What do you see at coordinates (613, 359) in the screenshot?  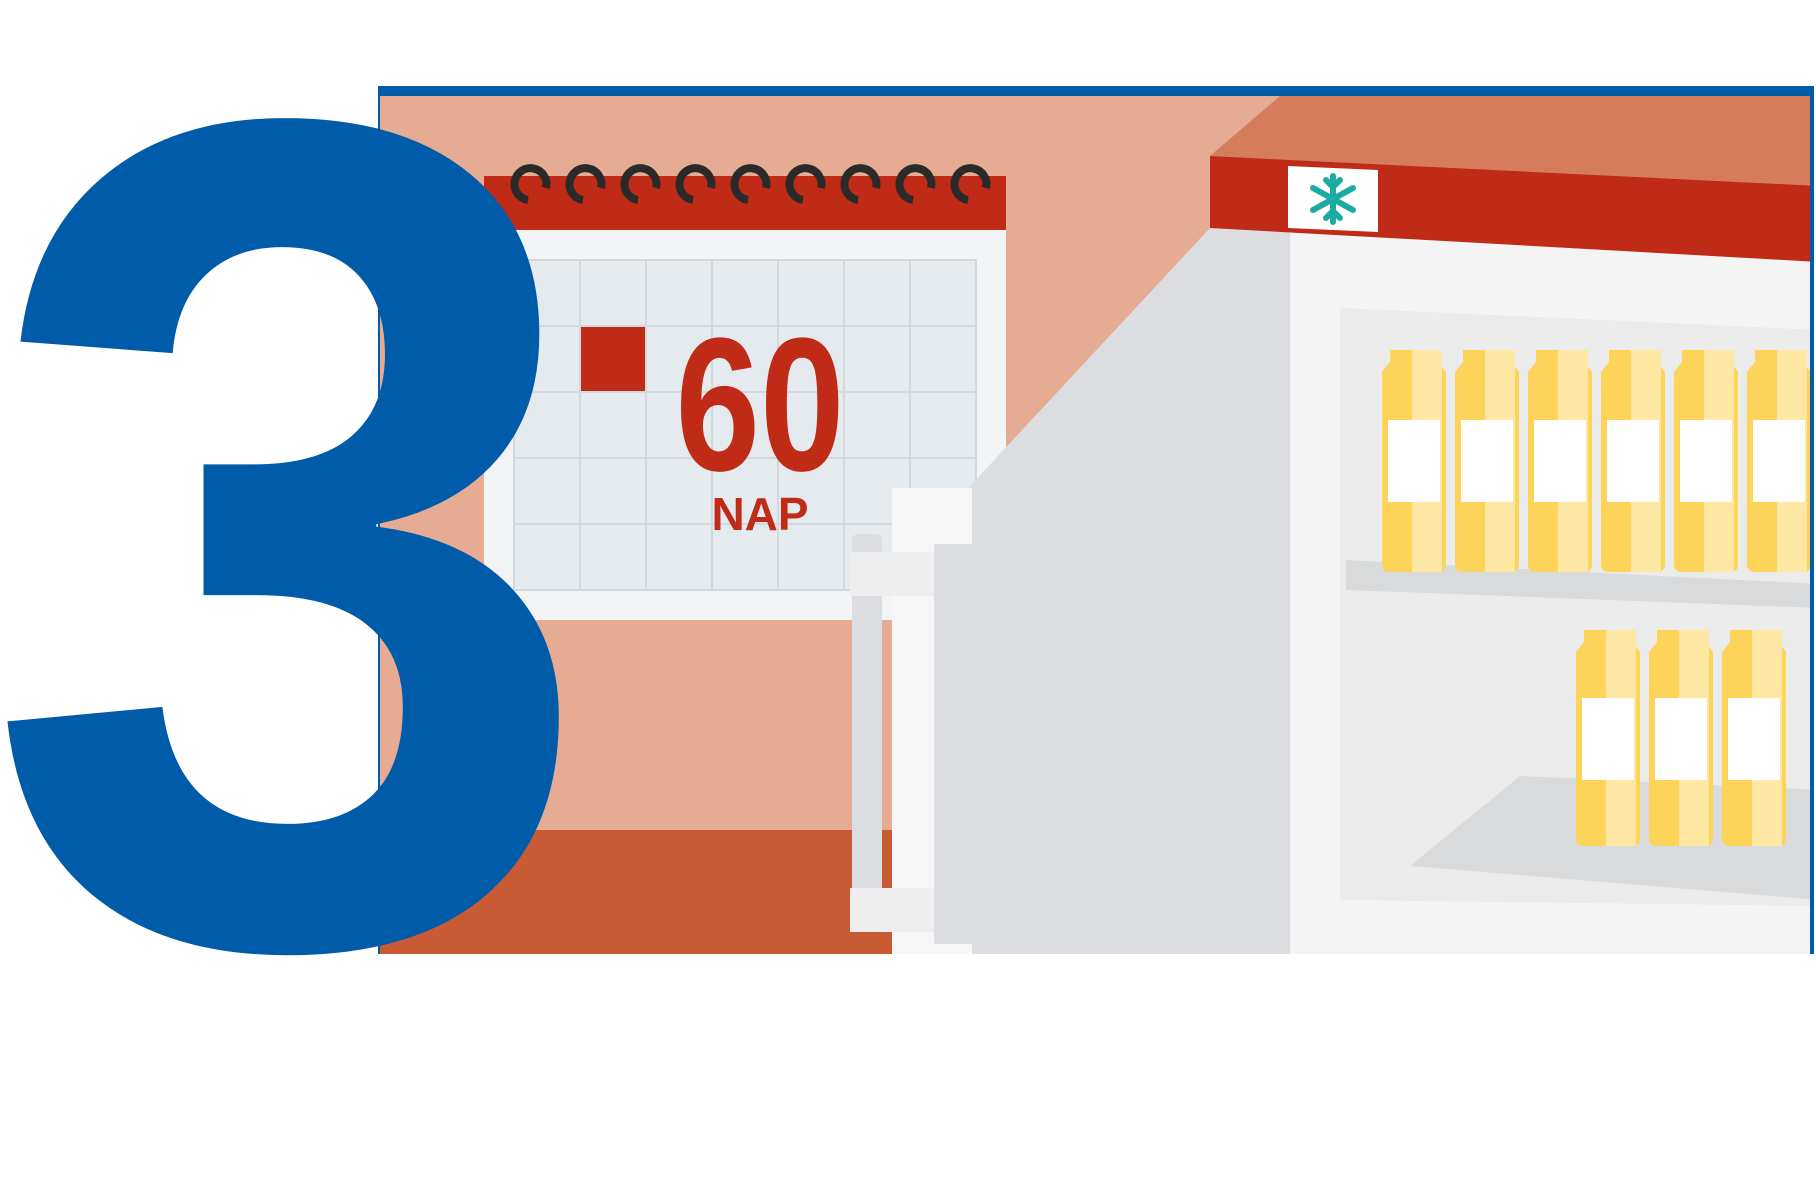 I see `calendar-marked-day` at bounding box center [613, 359].